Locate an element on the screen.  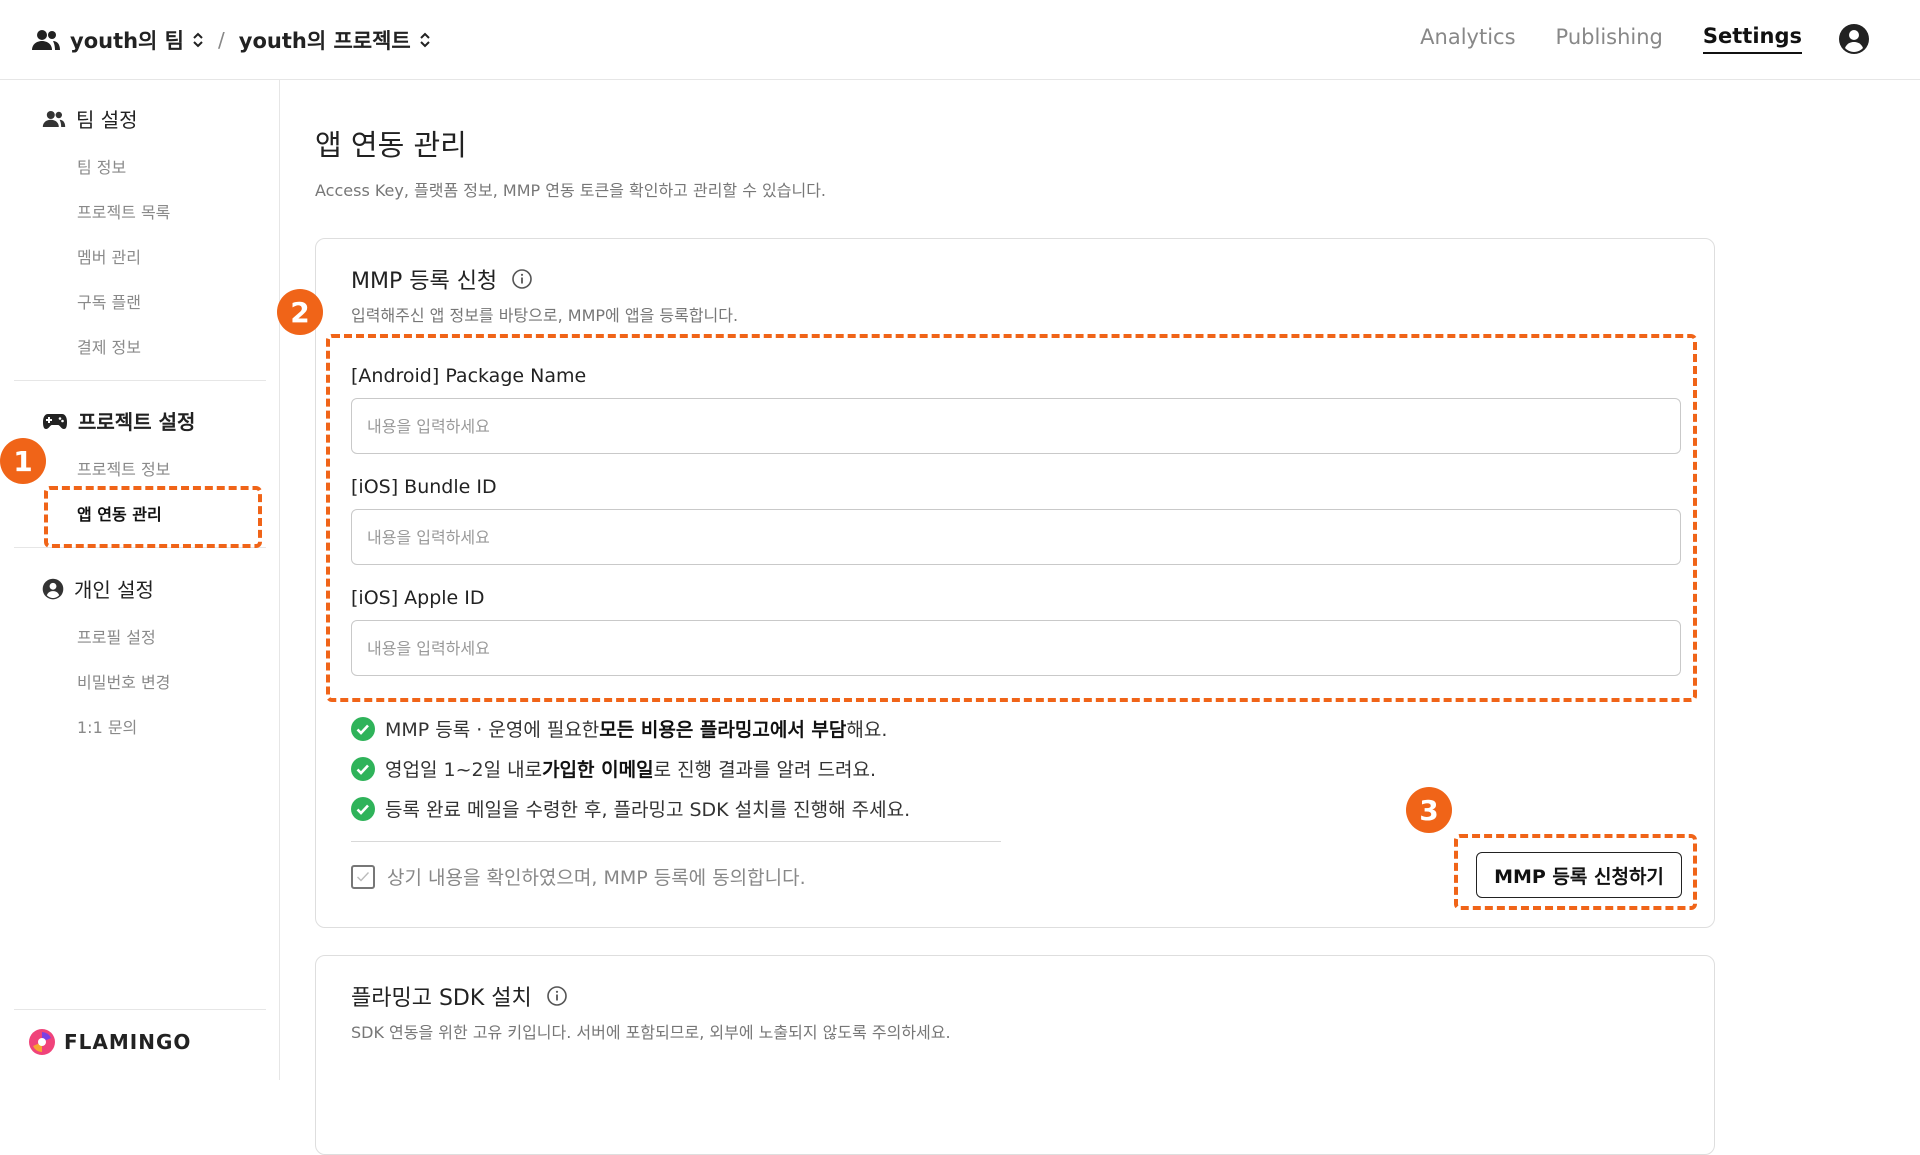
sidebar-section-title: 팀 설정 is located at coordinates (107, 120).